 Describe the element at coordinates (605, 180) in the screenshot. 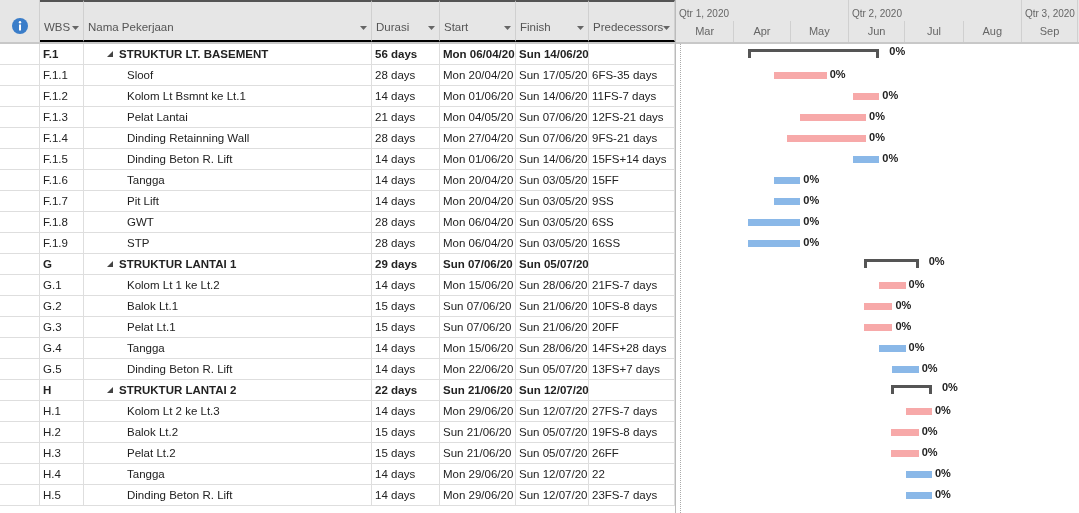

I see `predecessors-value: 15FF` at that location.